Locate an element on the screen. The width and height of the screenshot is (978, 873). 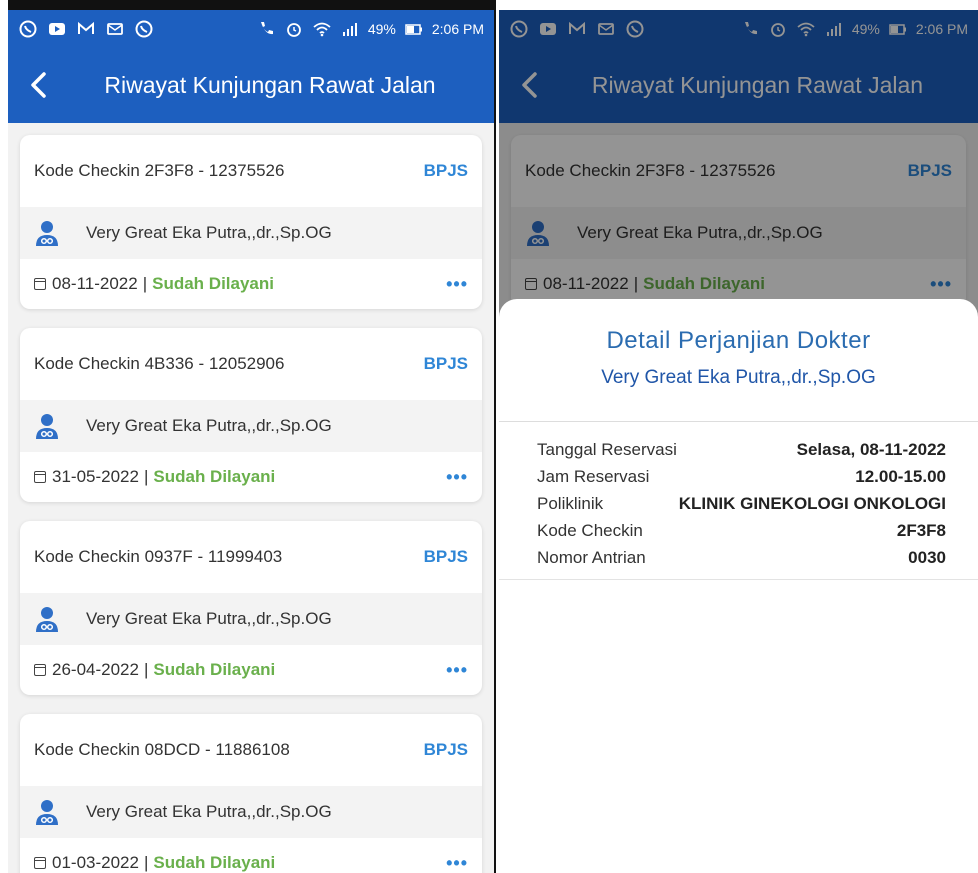
visit-date: 31-05-2022 is located at coordinates (95, 476).